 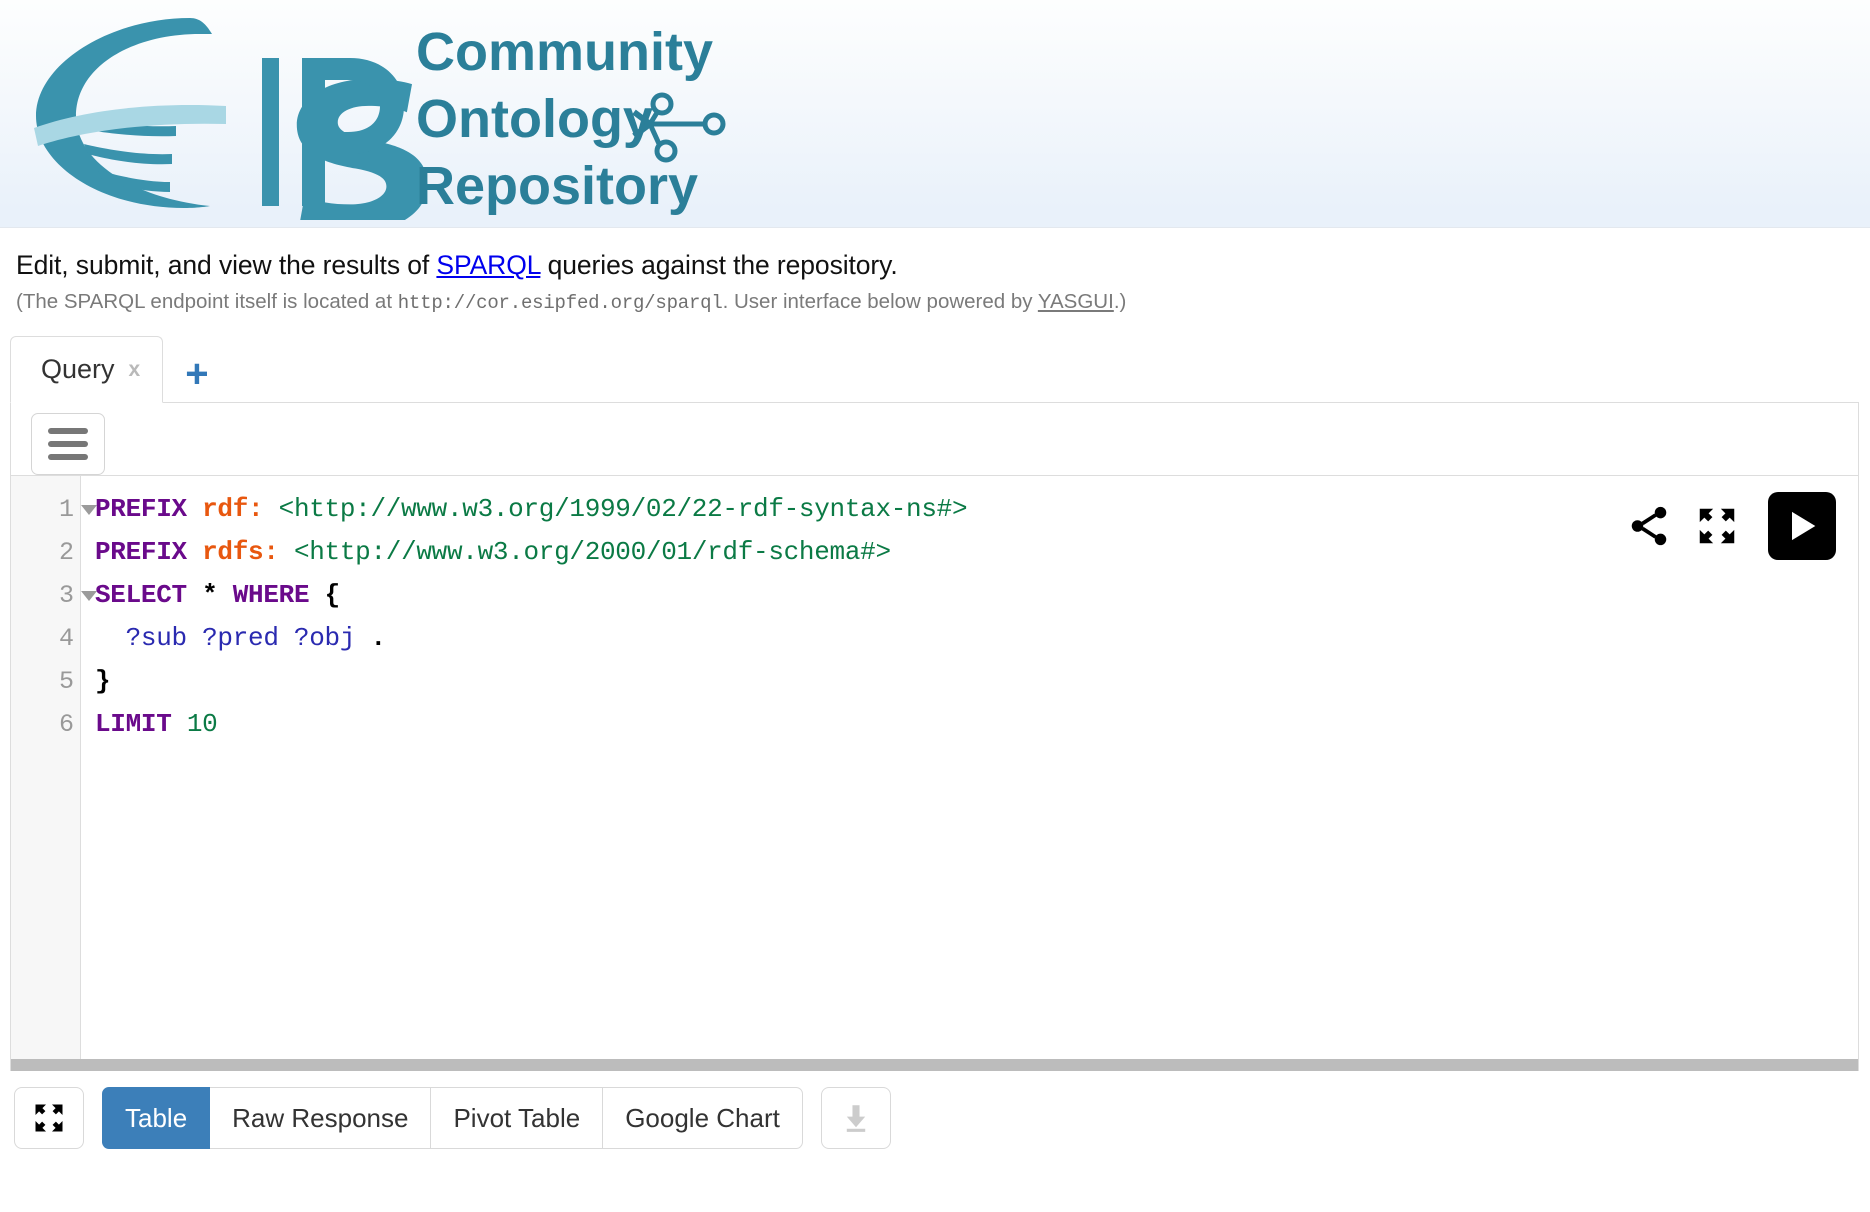 What do you see at coordinates (976, 681) in the screenshot?
I see `code-line: }` at bounding box center [976, 681].